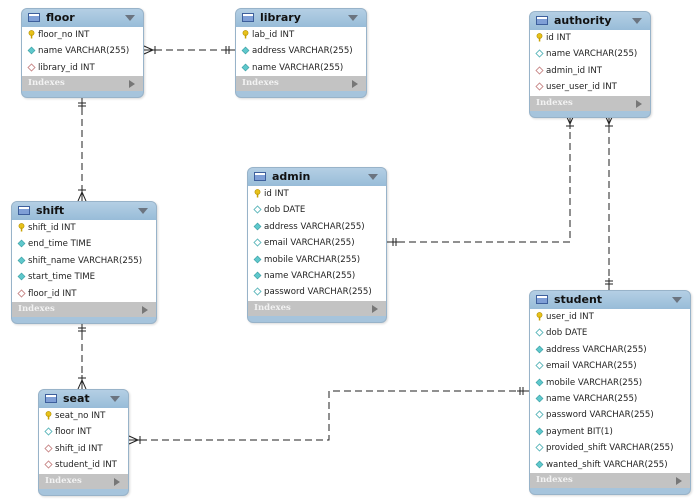 This screenshot has height=500, width=700. Describe the element at coordinates (82, 18) in the screenshot. I see `table-header: floor` at that location.